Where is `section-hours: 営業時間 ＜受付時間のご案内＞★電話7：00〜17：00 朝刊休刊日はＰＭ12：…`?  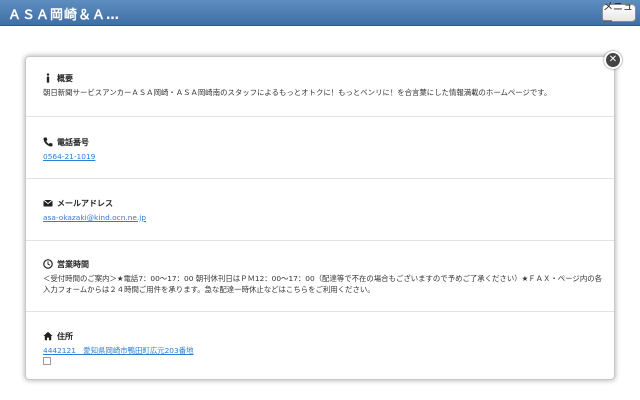
section-hours: 営業時間 ＜受付時間のご案内＞★電話7：00〜17：00 朝刊休刊日はＰＭ12：… is located at coordinates (320, 276).